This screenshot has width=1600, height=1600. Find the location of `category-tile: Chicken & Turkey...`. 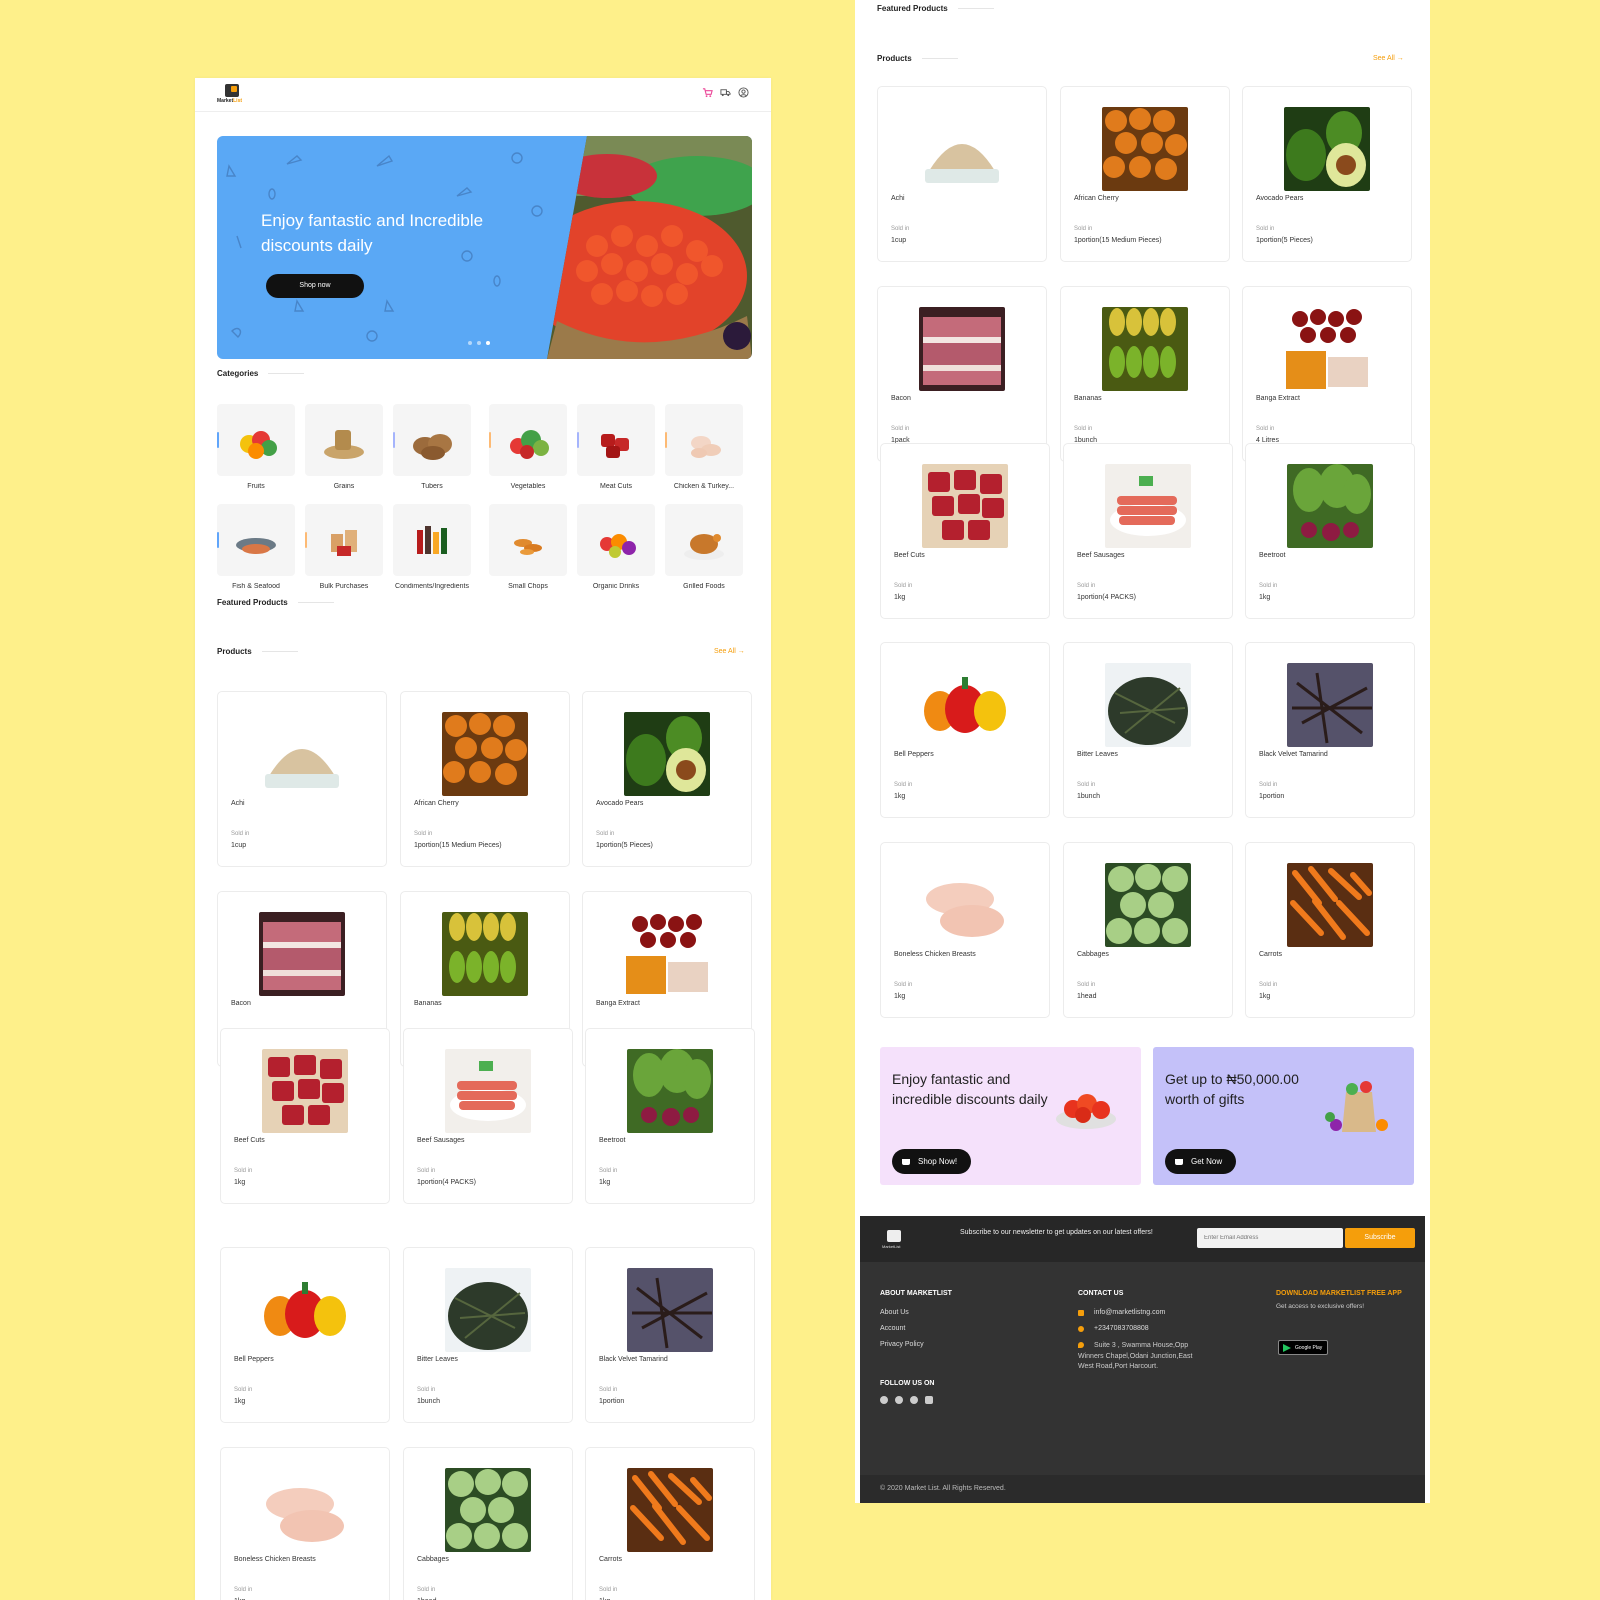

category-tile: Chicken & Turkey... is located at coordinates (704, 447).